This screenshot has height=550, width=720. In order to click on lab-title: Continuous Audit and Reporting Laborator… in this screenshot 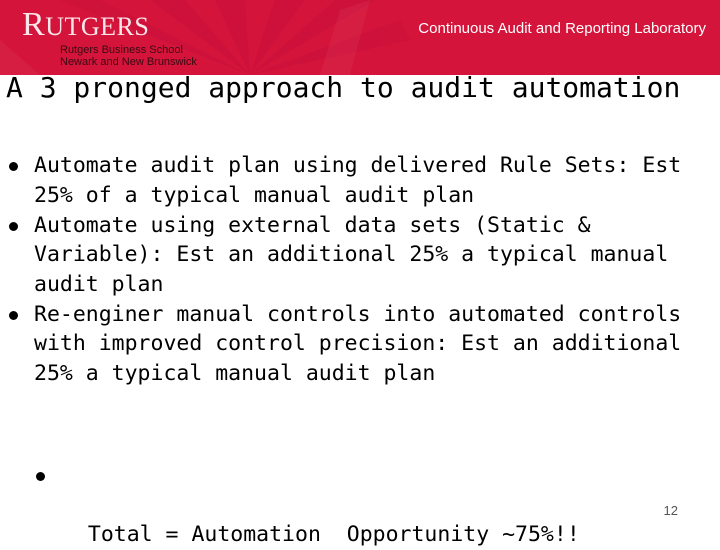, I will do `click(562, 28)`.